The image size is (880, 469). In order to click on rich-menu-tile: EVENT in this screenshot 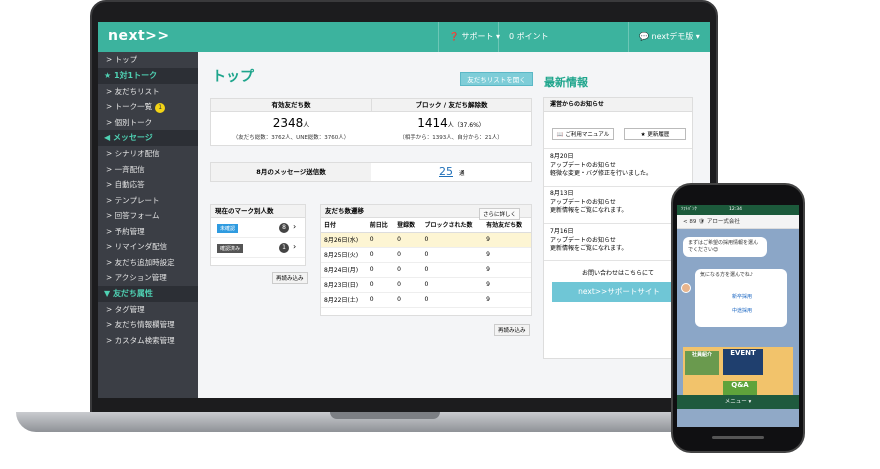, I will do `click(743, 362)`.